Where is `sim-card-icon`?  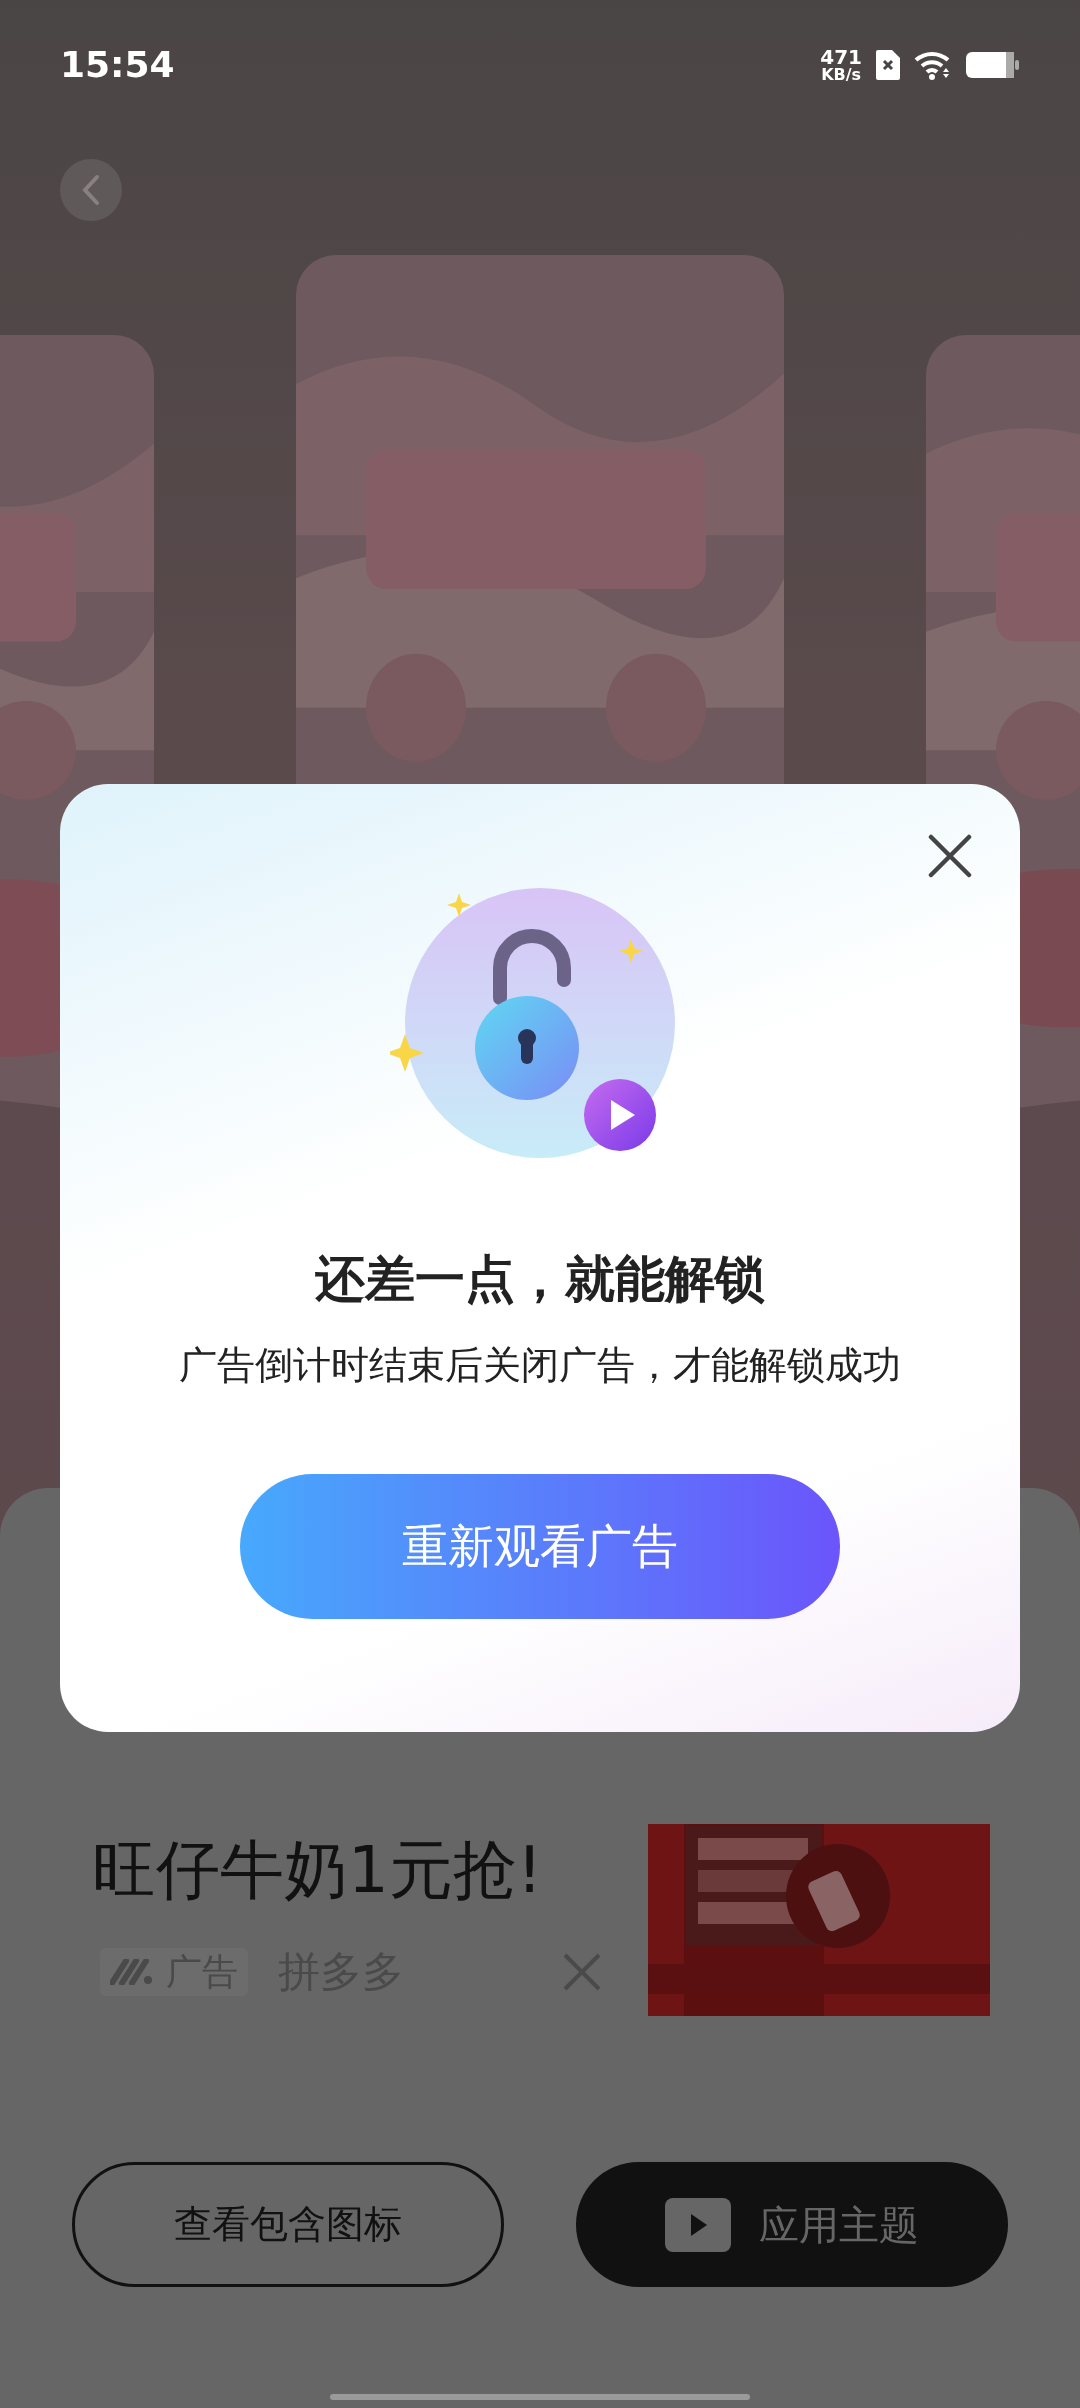
sim-card-icon is located at coordinates (888, 64).